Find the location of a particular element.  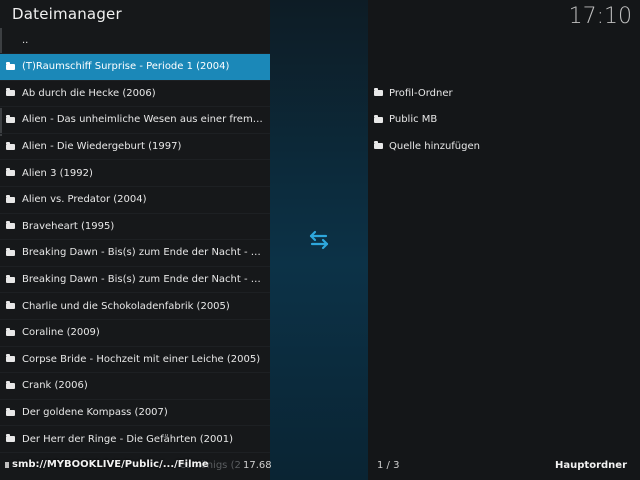

clock: 17:10 is located at coordinates (600, 16).